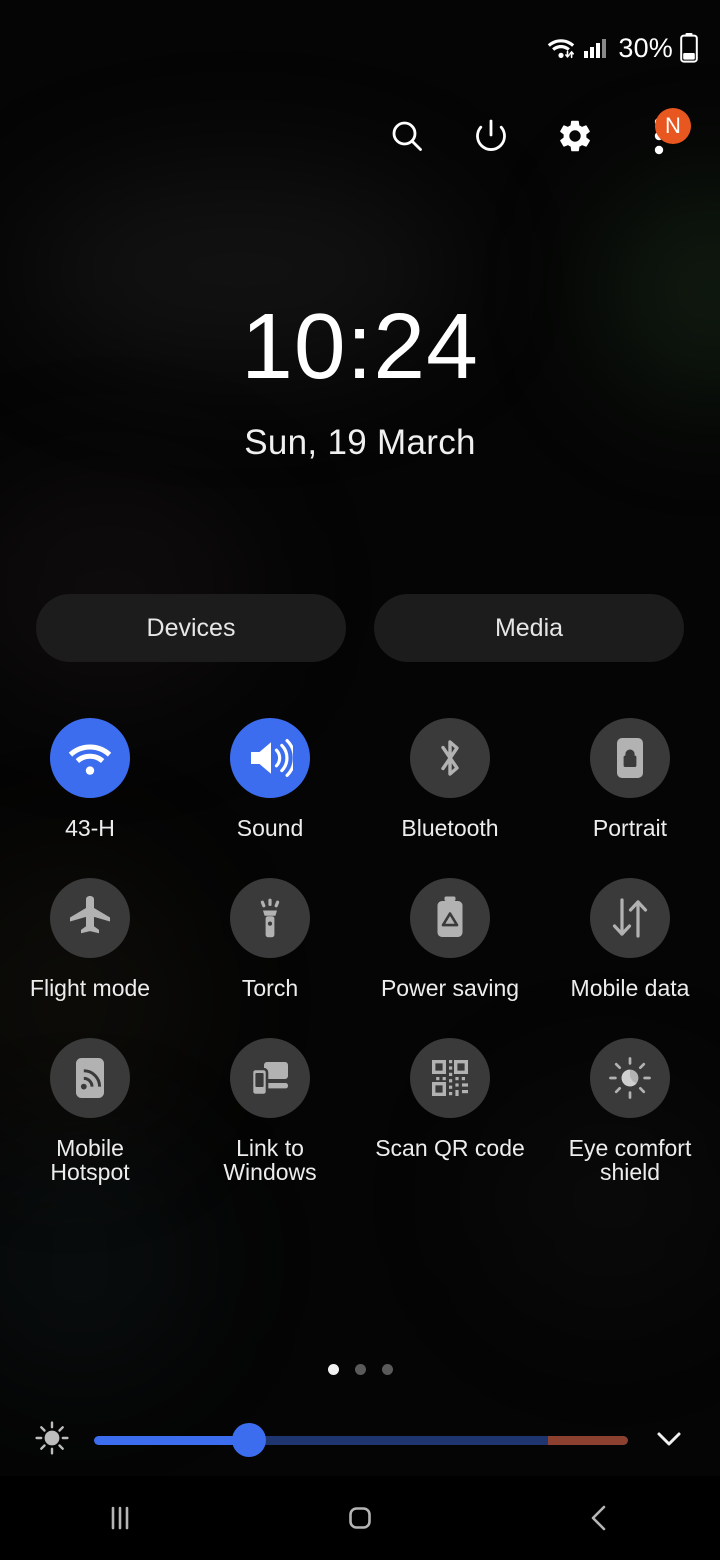 The height and width of the screenshot is (1560, 720). I want to click on page-indicator, so click(360, 1369).